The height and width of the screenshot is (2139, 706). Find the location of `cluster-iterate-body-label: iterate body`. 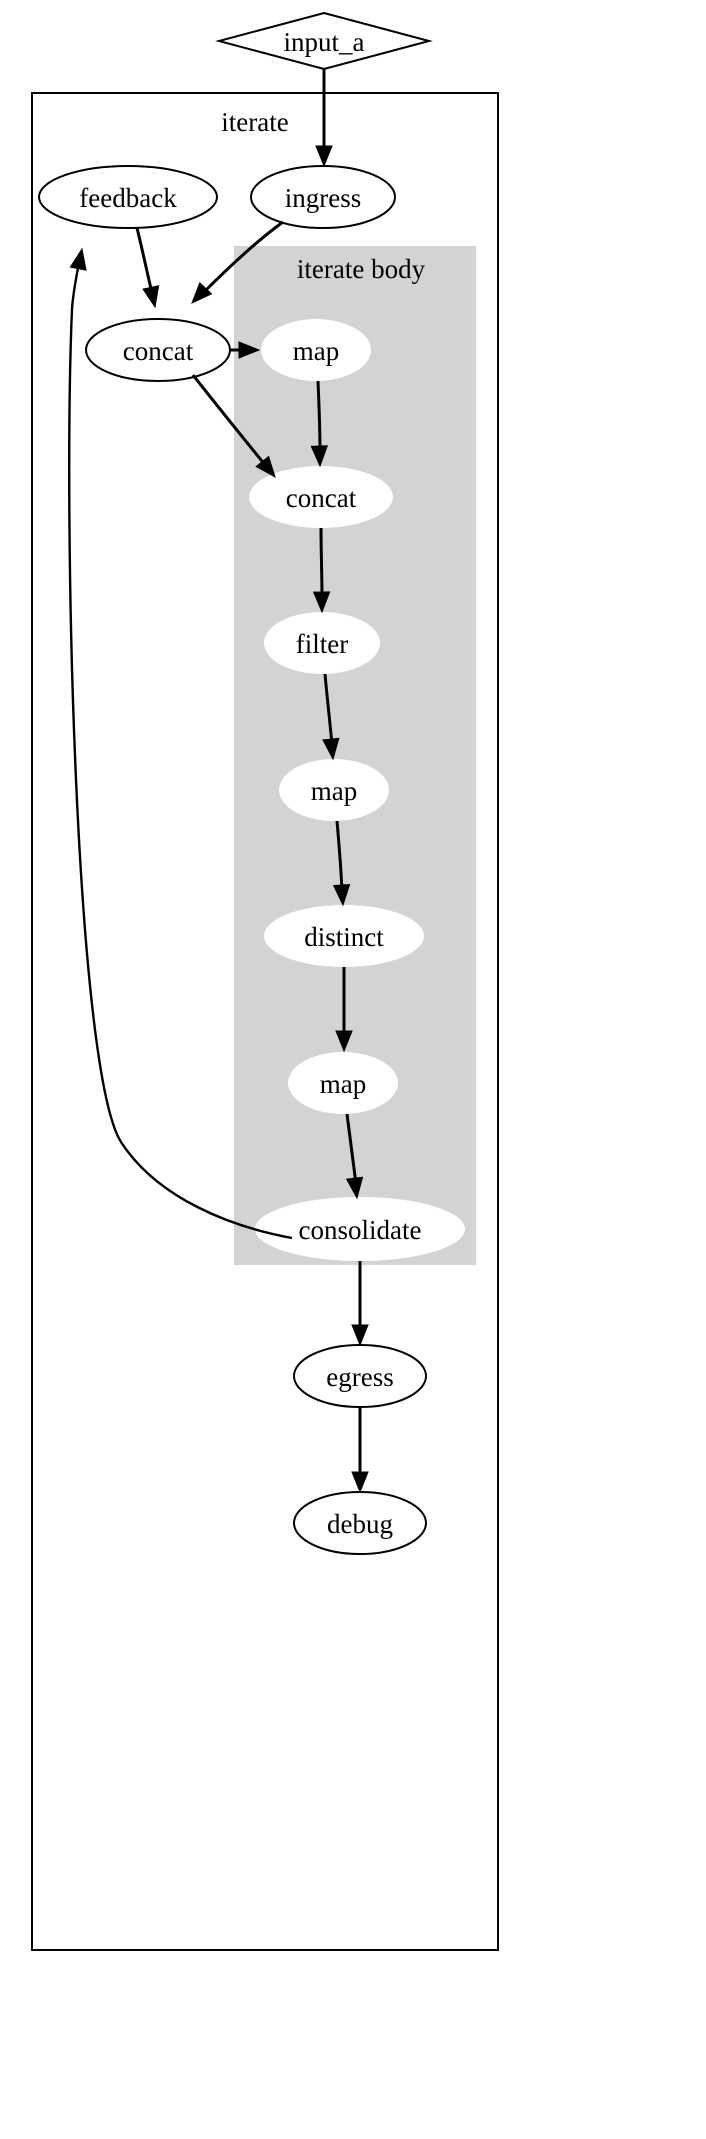

cluster-iterate-body-label: iterate body is located at coordinates (361, 269).